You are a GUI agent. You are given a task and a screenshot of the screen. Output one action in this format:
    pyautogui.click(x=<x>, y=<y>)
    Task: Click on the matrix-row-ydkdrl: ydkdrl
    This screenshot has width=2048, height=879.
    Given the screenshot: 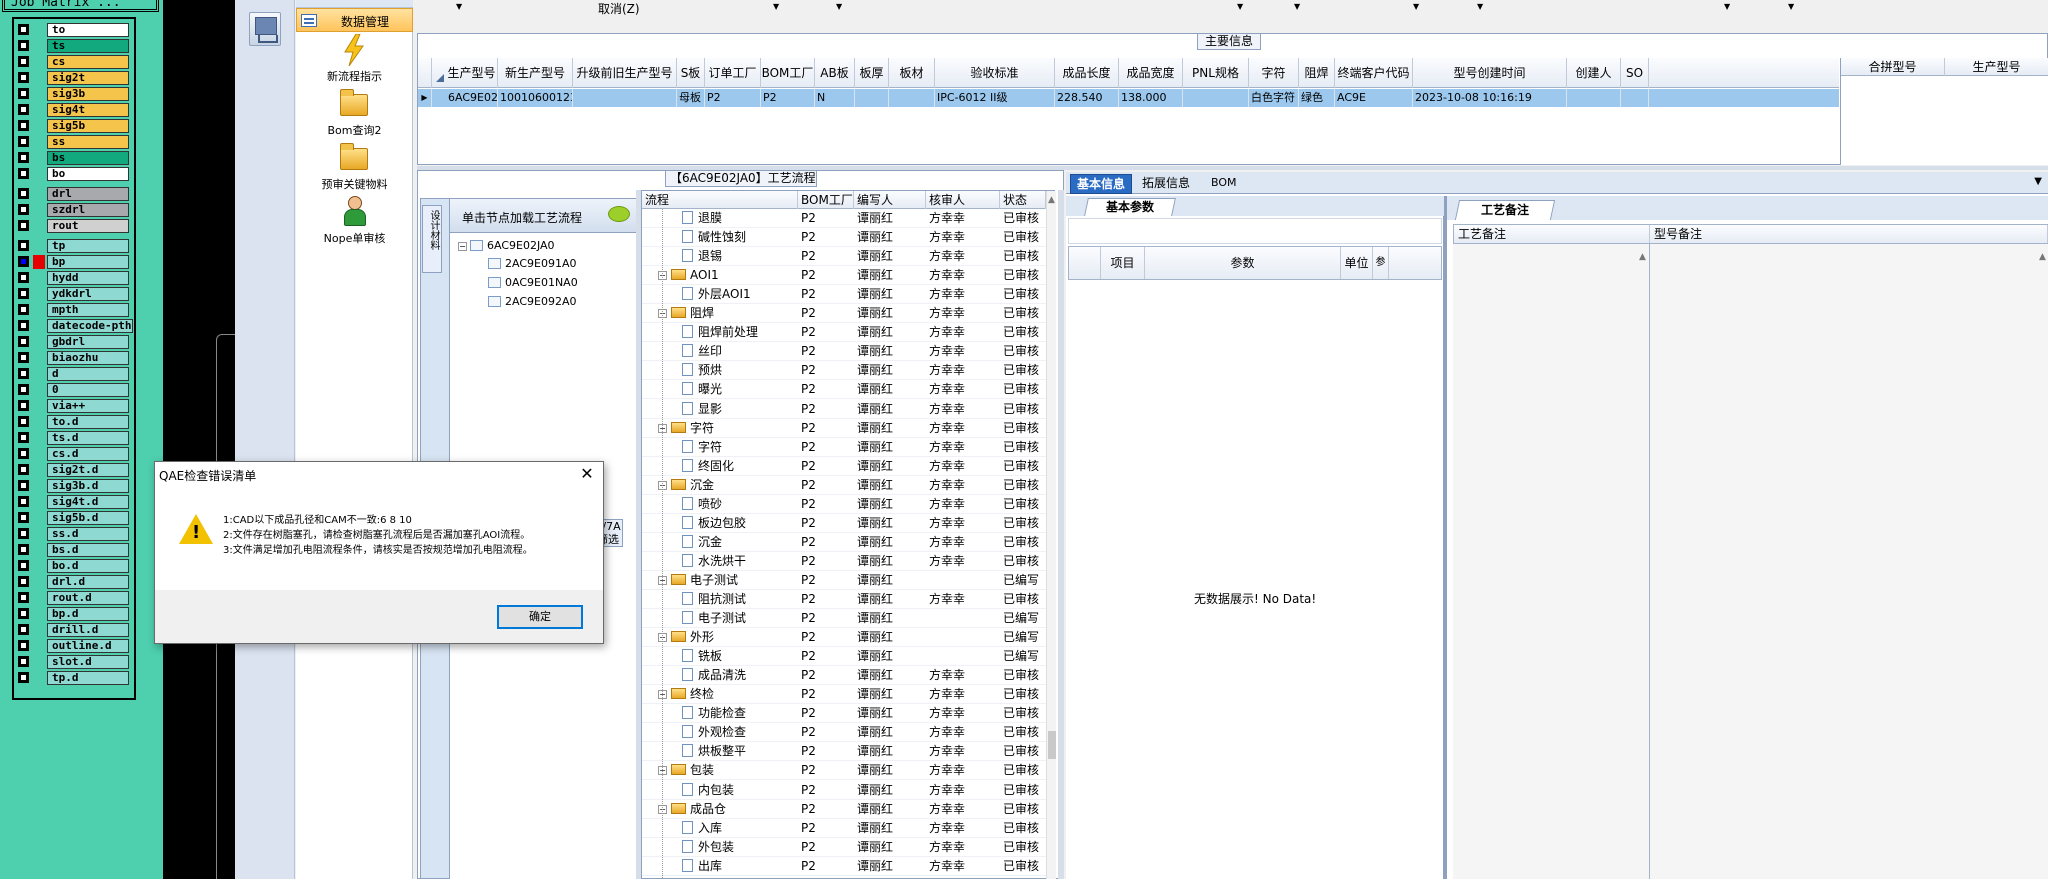 What is the action you would take?
    pyautogui.click(x=75, y=294)
    